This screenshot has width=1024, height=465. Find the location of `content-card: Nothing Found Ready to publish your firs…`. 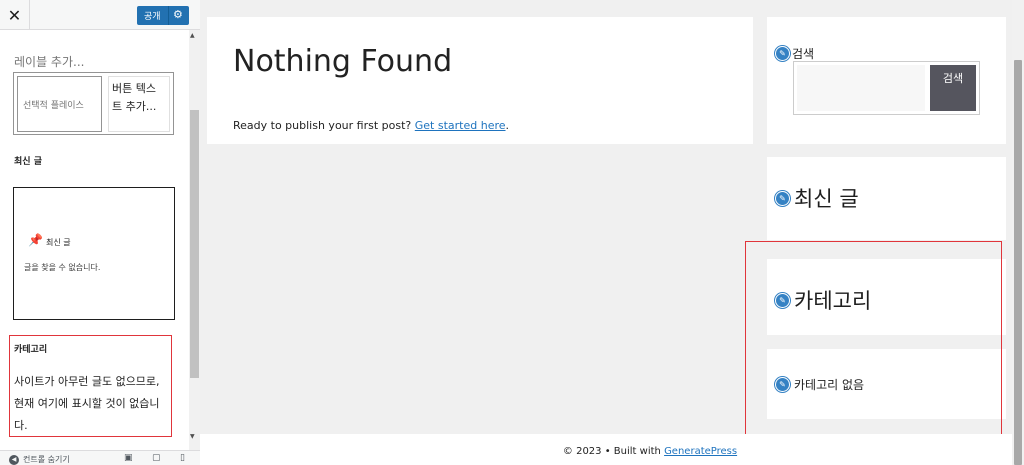

content-card: Nothing Found Ready to publish your firs… is located at coordinates (480, 80).